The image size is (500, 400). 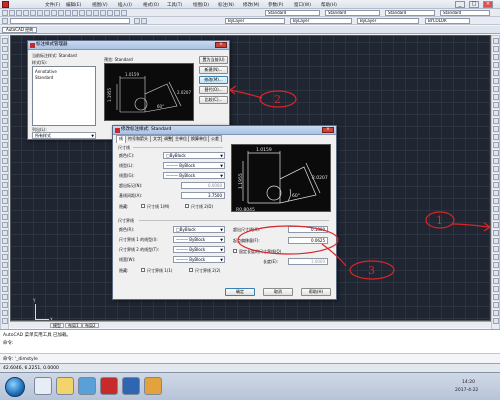 What do you see at coordinates (439, 220) in the screenshot?
I see `annotation-label: 1` at bounding box center [439, 220].